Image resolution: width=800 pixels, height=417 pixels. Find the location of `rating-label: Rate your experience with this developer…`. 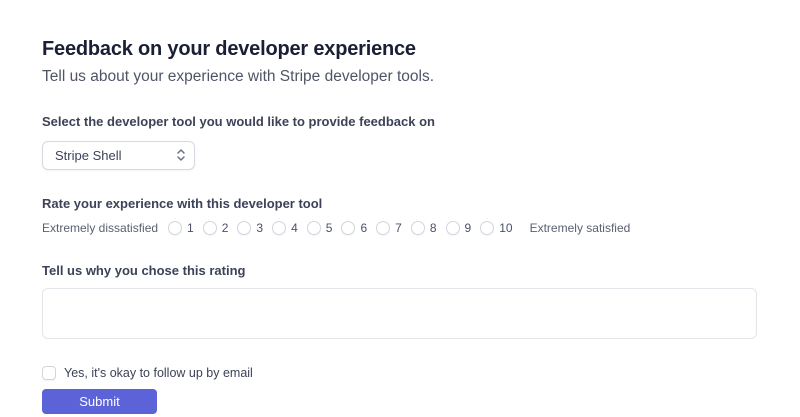

rating-label: Rate your experience with this developer… is located at coordinates (182, 203).